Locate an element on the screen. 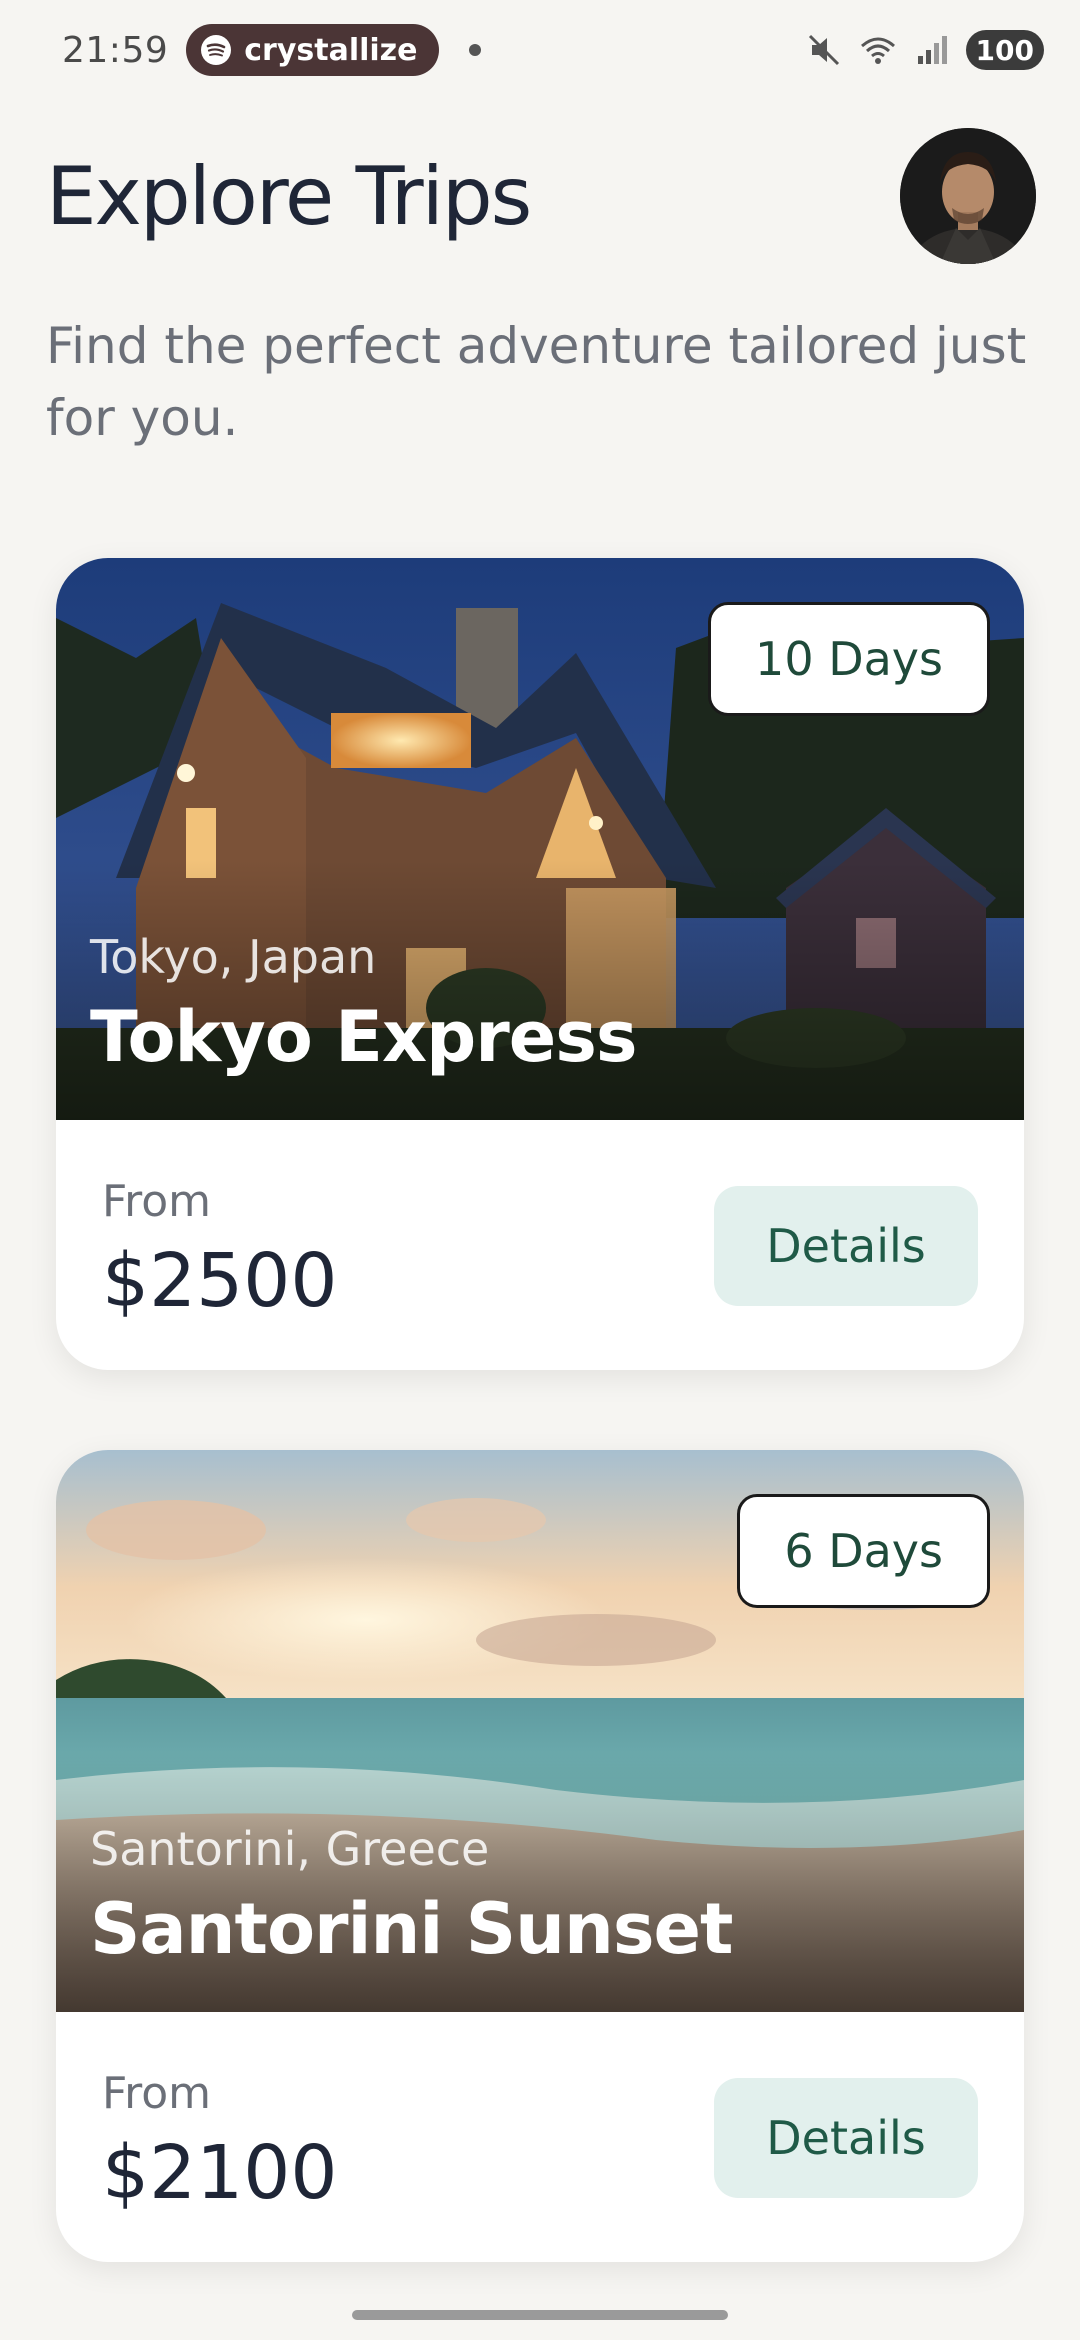 Image resolution: width=1080 pixels, height=2340 pixels. price-value: $2500 is located at coordinates (220, 1281).